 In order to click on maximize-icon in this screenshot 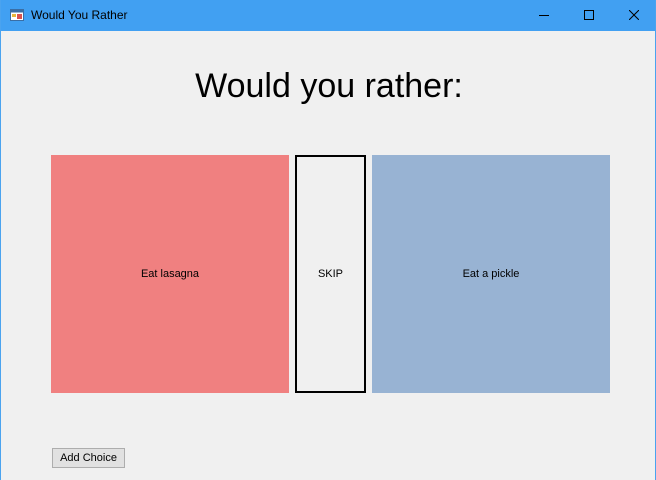, I will do `click(589, 16)`.